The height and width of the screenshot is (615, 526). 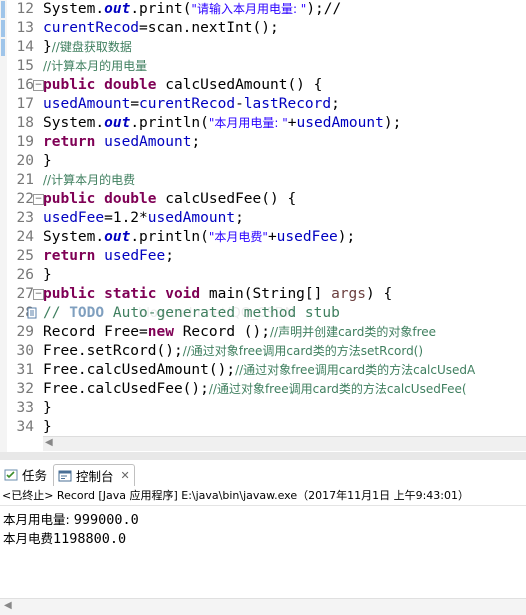 I want to click on code-line: return usedFee;, so click(x=108, y=256).